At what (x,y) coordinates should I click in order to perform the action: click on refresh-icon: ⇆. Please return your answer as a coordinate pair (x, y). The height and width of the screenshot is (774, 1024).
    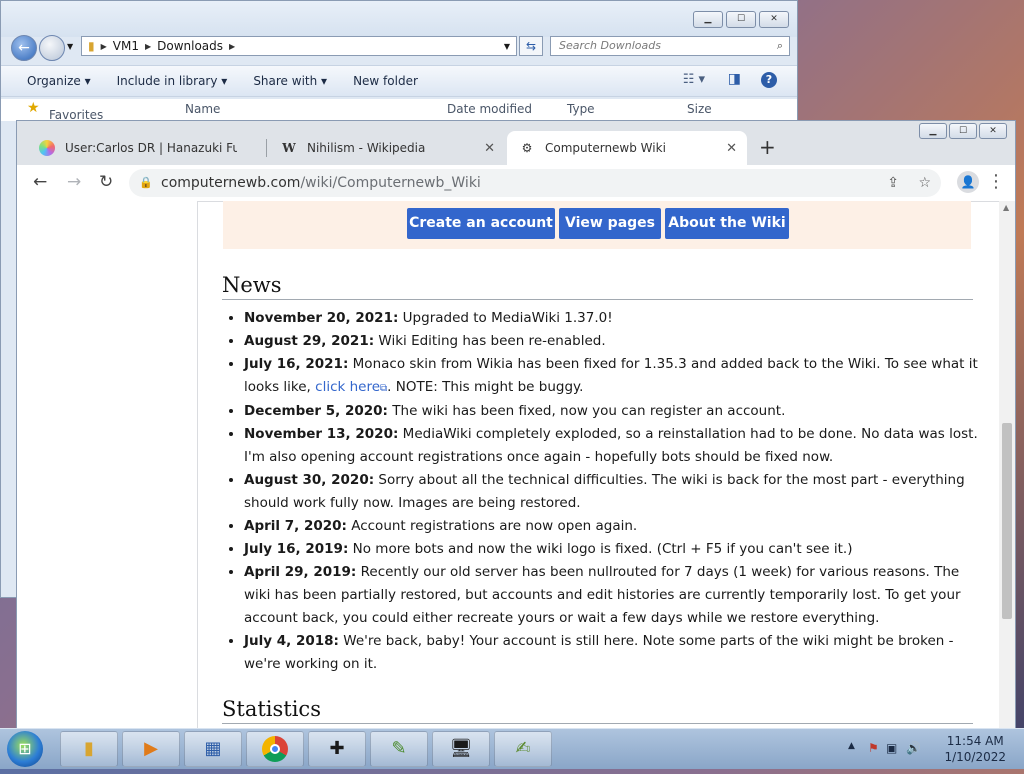
    Looking at the image, I should click on (531, 46).